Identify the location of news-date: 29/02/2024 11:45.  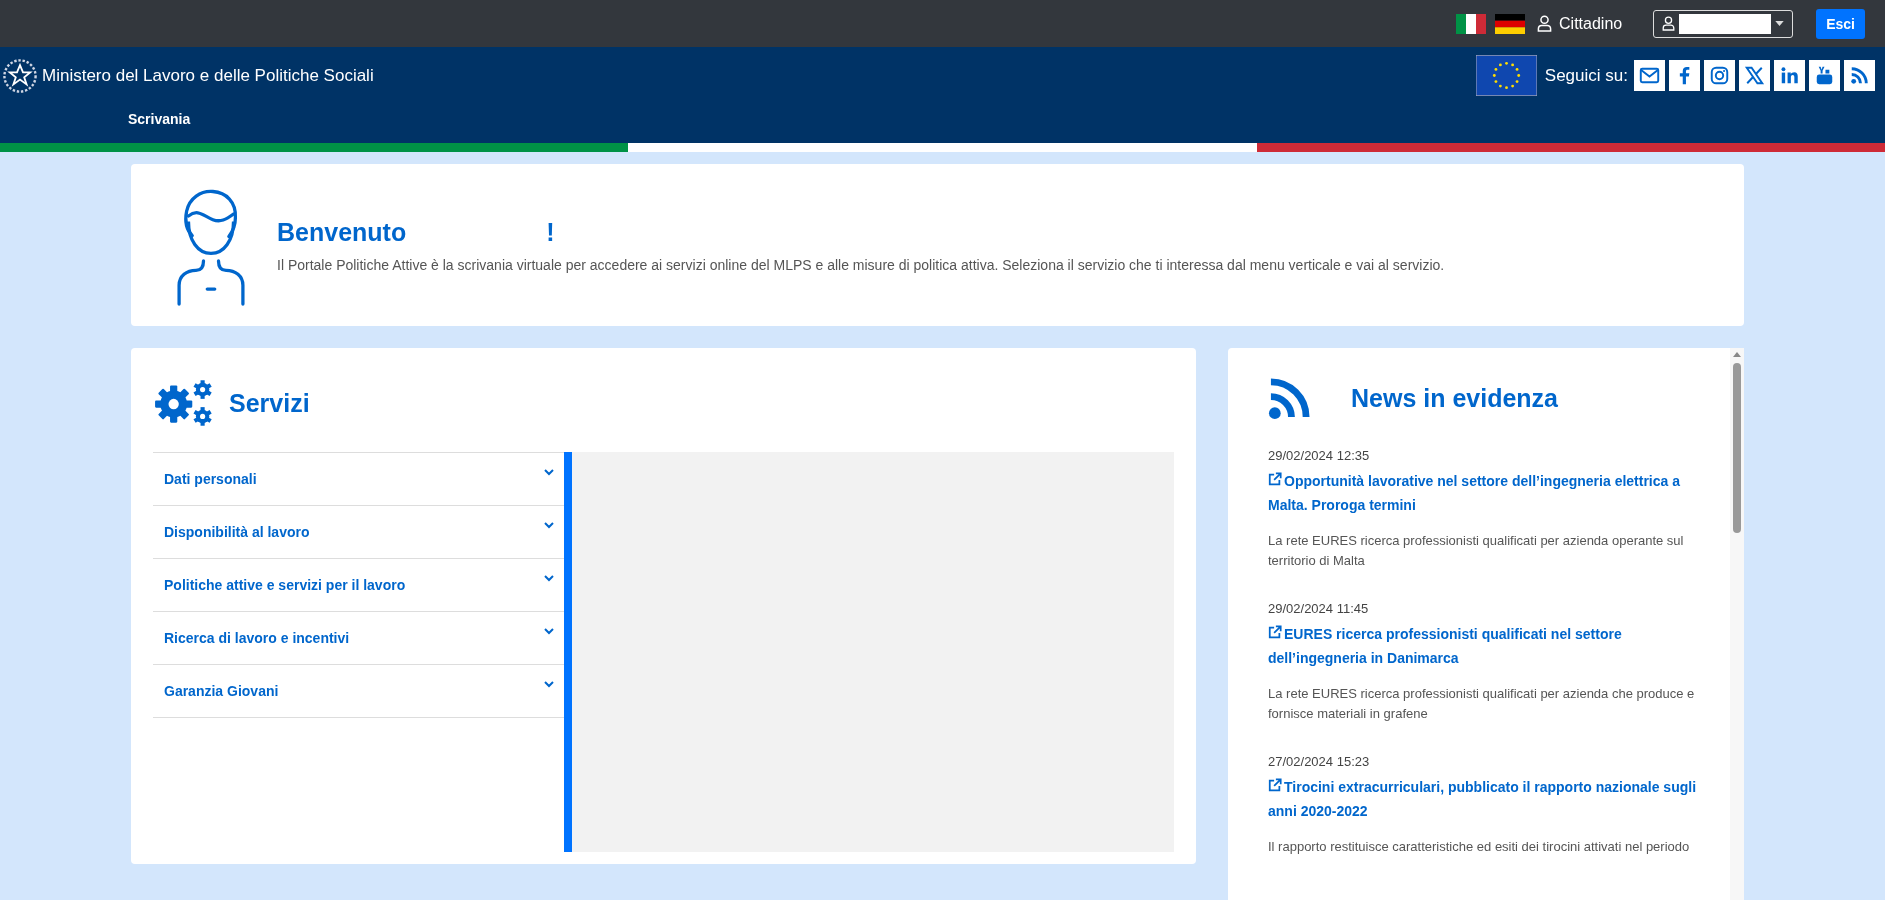
(1319, 608).